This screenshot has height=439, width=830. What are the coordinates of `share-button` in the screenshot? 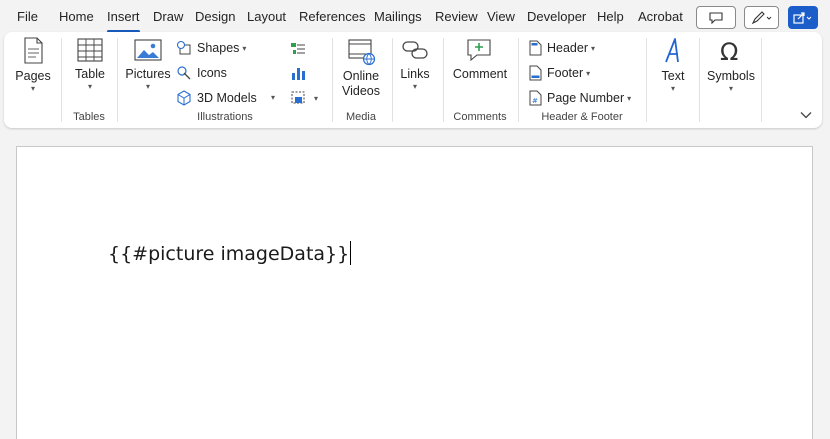 It's located at (803, 17).